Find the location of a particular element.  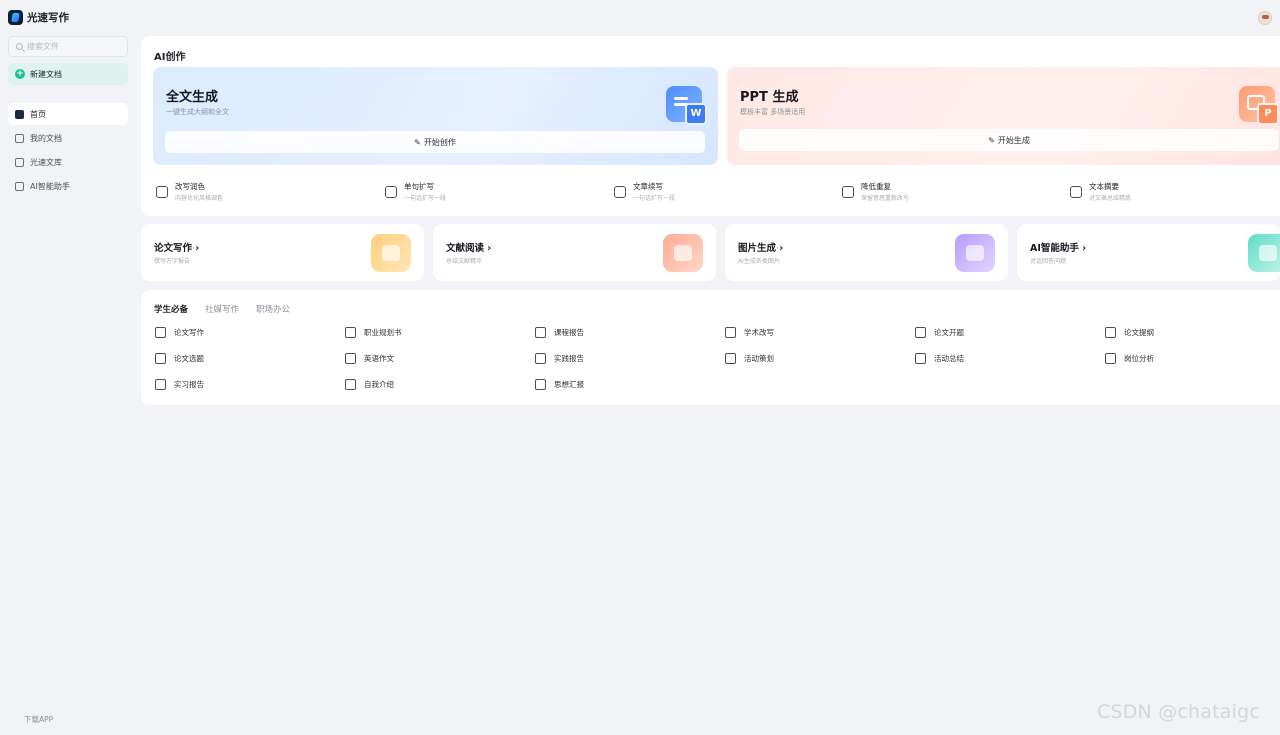

library-icon is located at coordinates (19, 162).